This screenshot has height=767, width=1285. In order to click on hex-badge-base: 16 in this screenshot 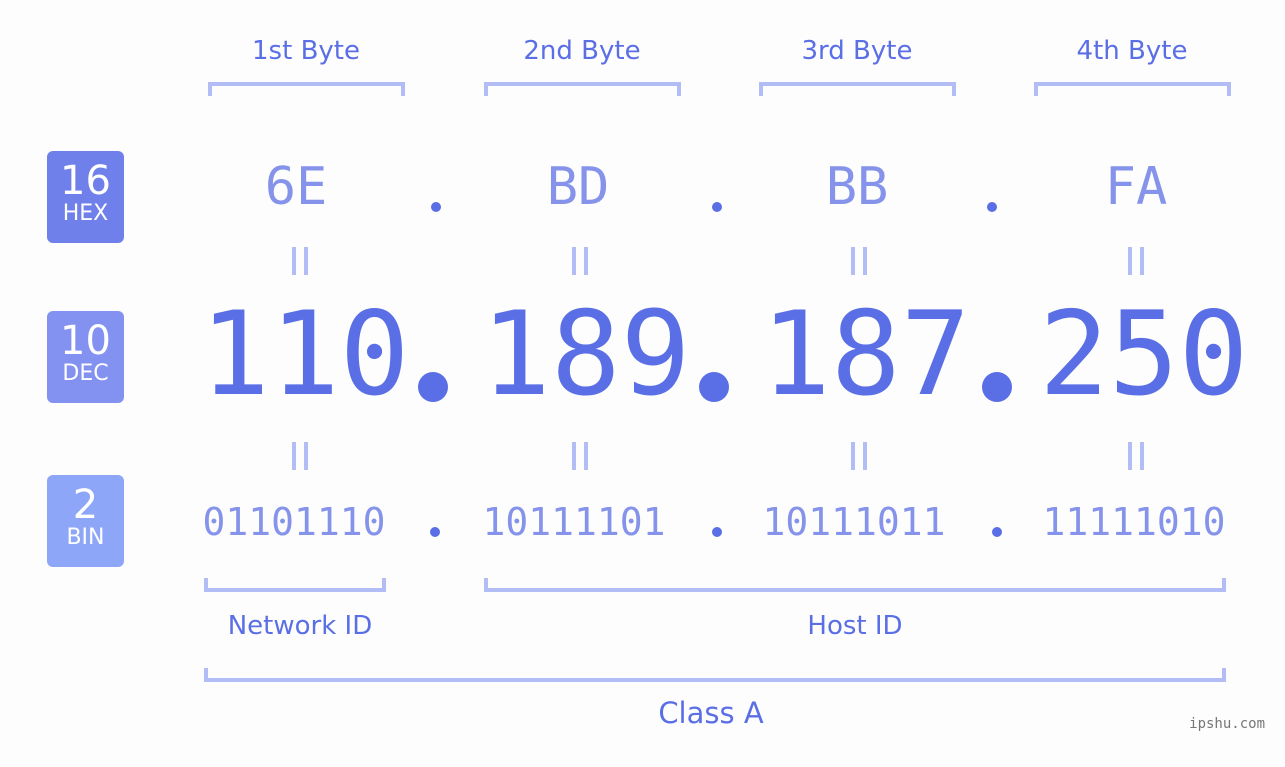, I will do `click(85, 181)`.